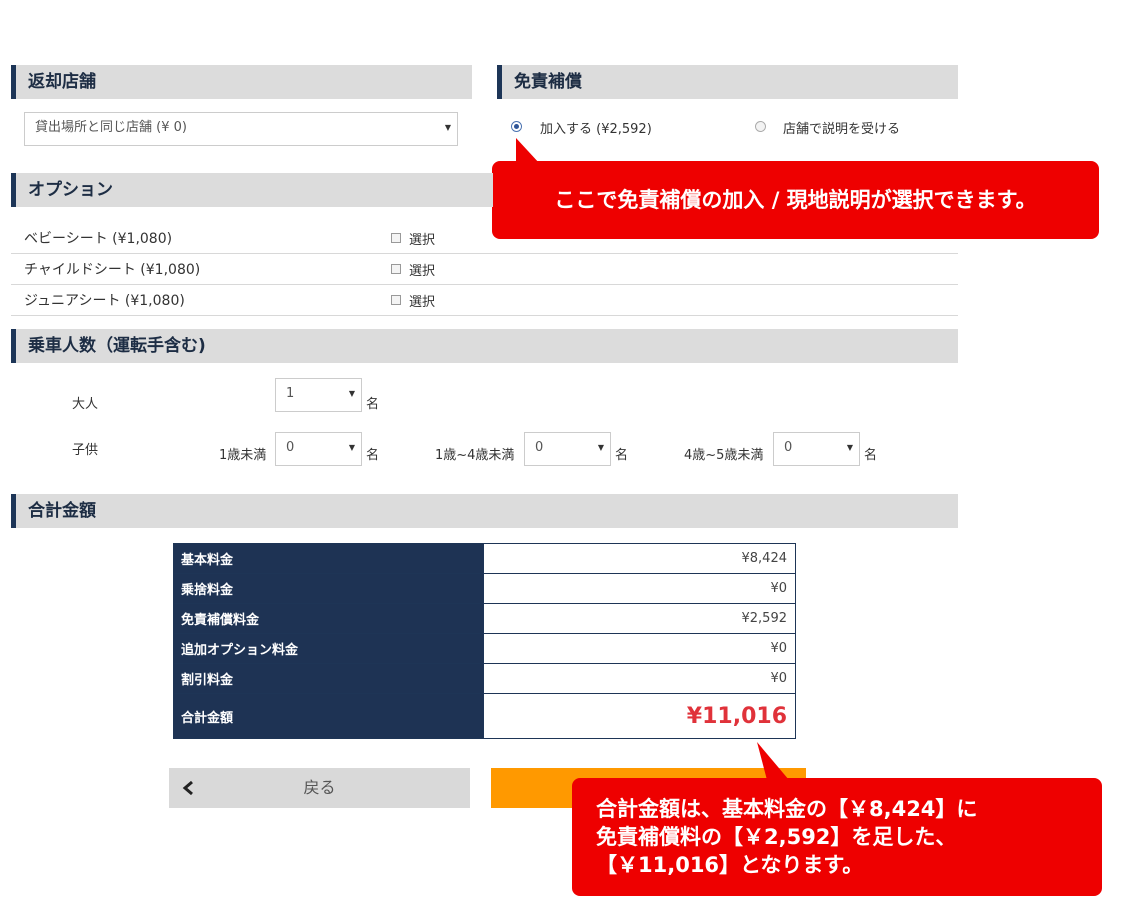 The height and width of the screenshot is (921, 1123). What do you see at coordinates (328, 648) in the screenshot?
I see `total-row-label: 追加オプション料金` at bounding box center [328, 648].